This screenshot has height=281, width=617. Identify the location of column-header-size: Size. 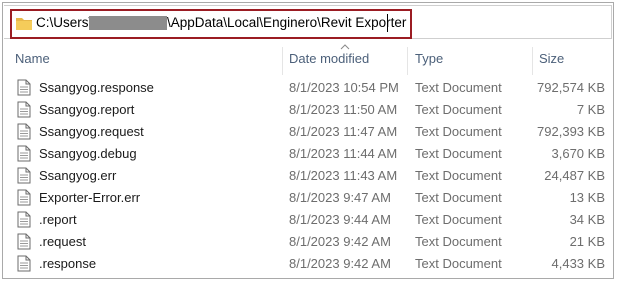
(551, 58).